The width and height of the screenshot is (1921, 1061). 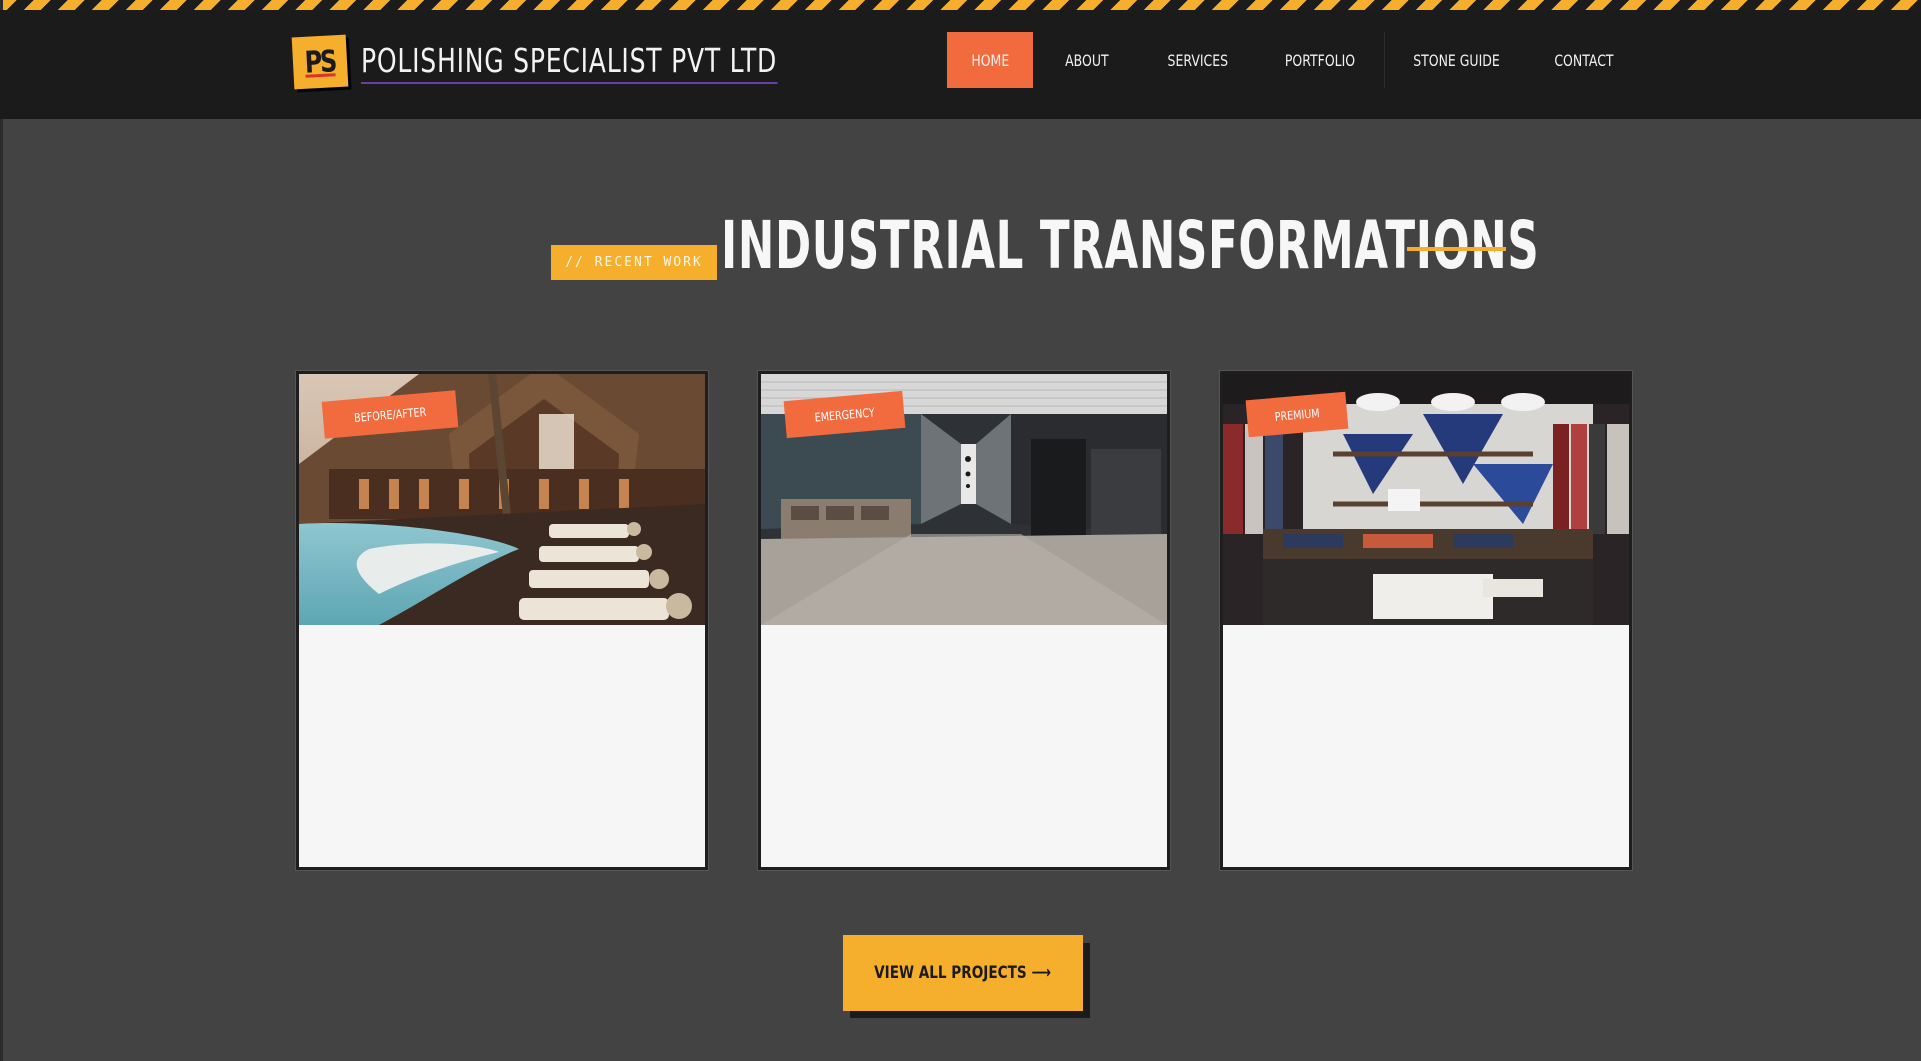 I want to click on nav-contact-label: CONTACT, so click(x=1584, y=60).